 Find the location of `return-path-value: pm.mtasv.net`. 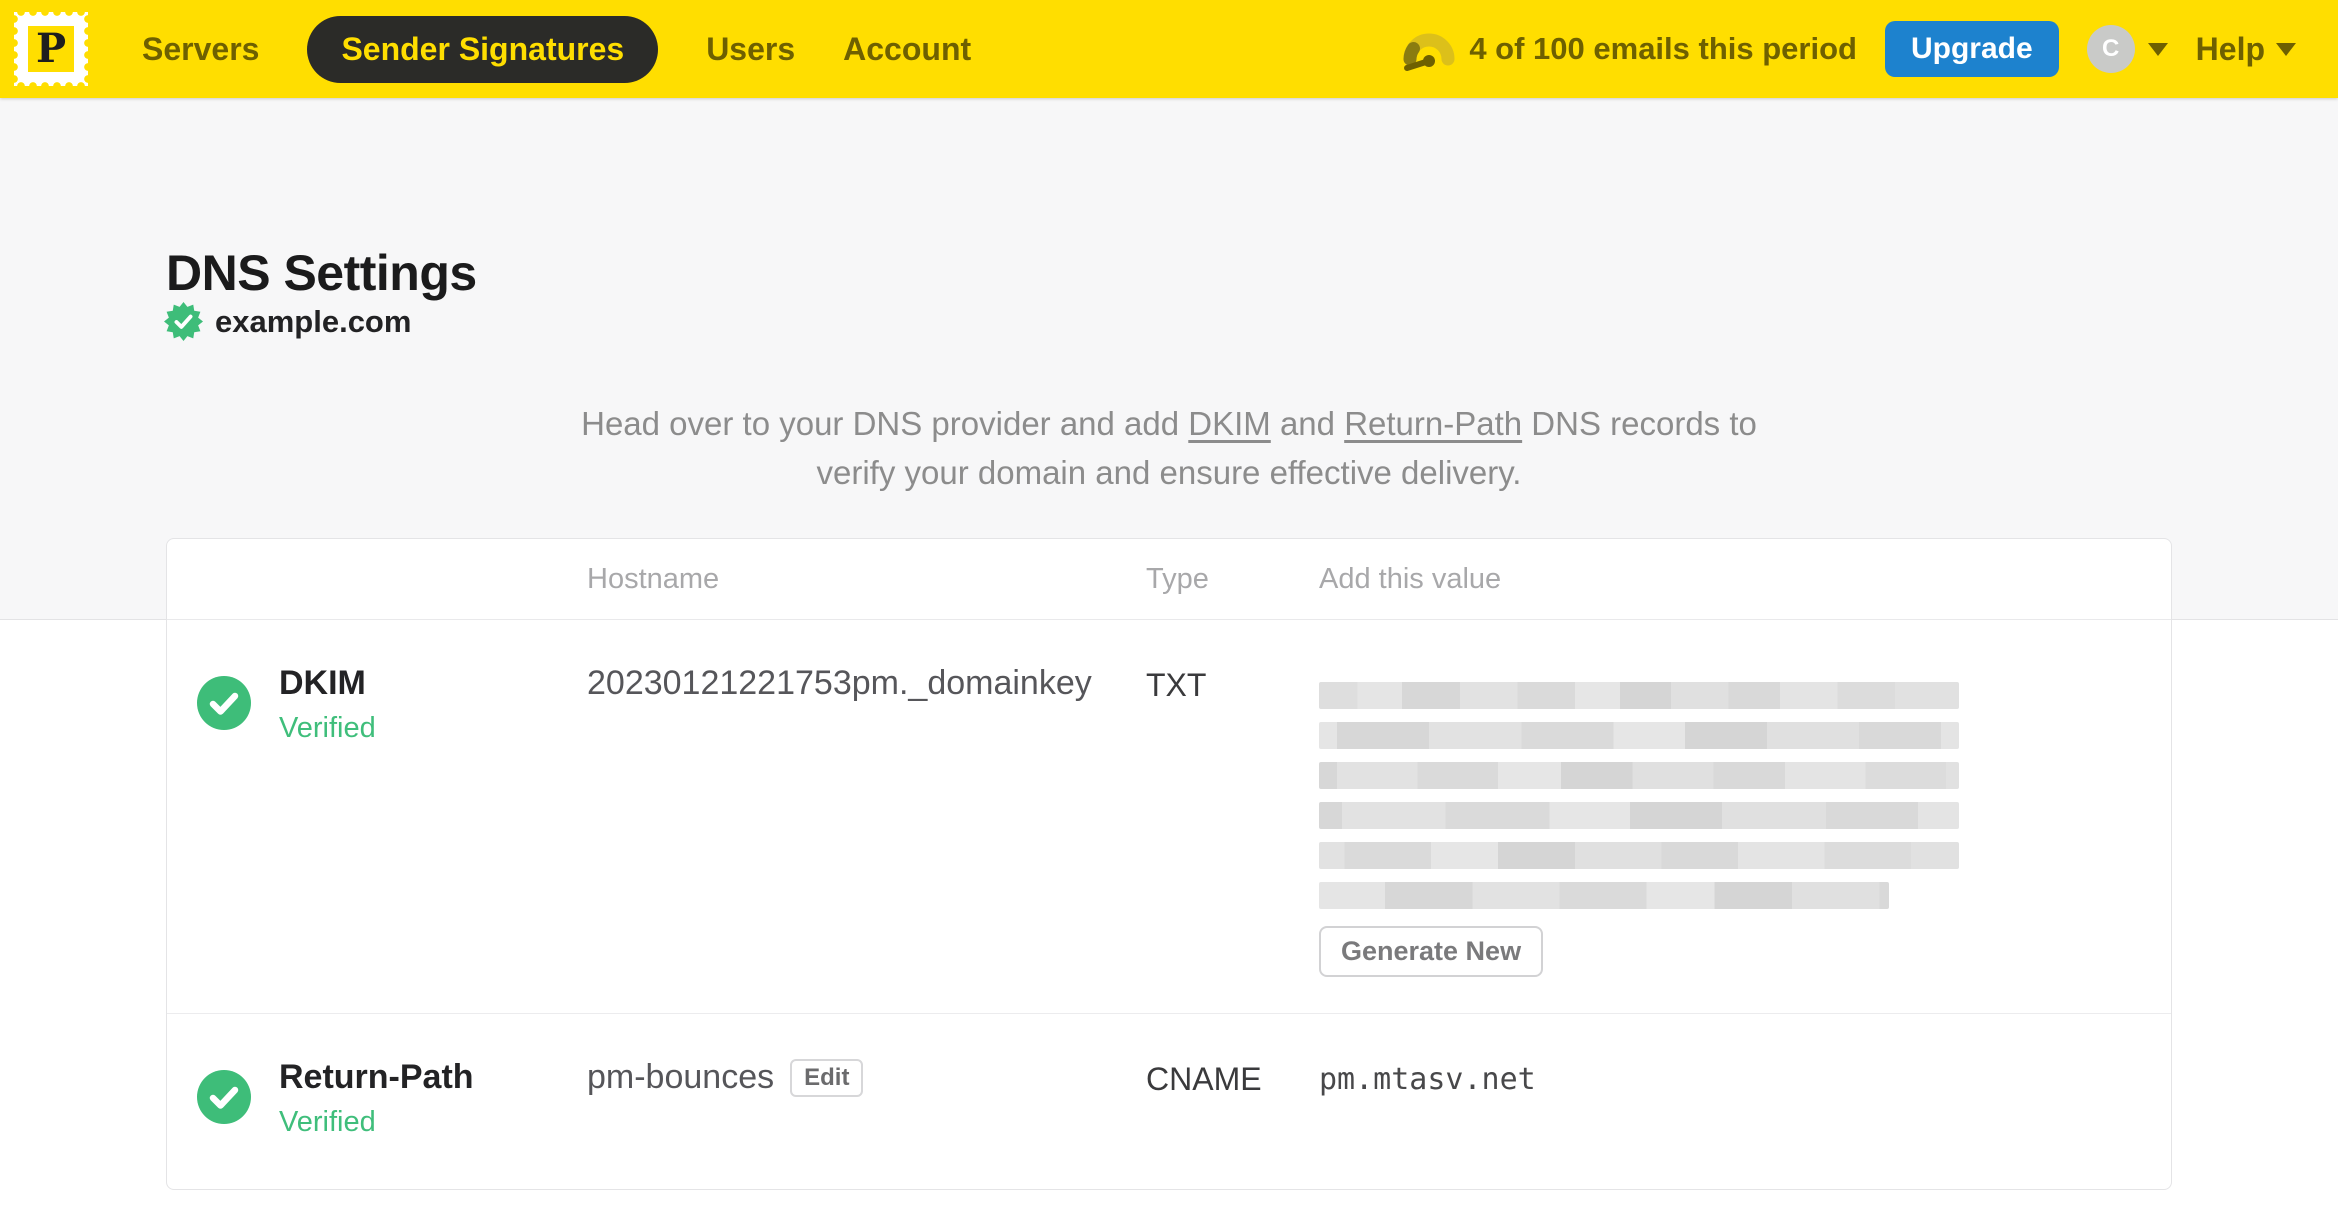

return-path-value: pm.mtasv.net is located at coordinates (1427, 1079).